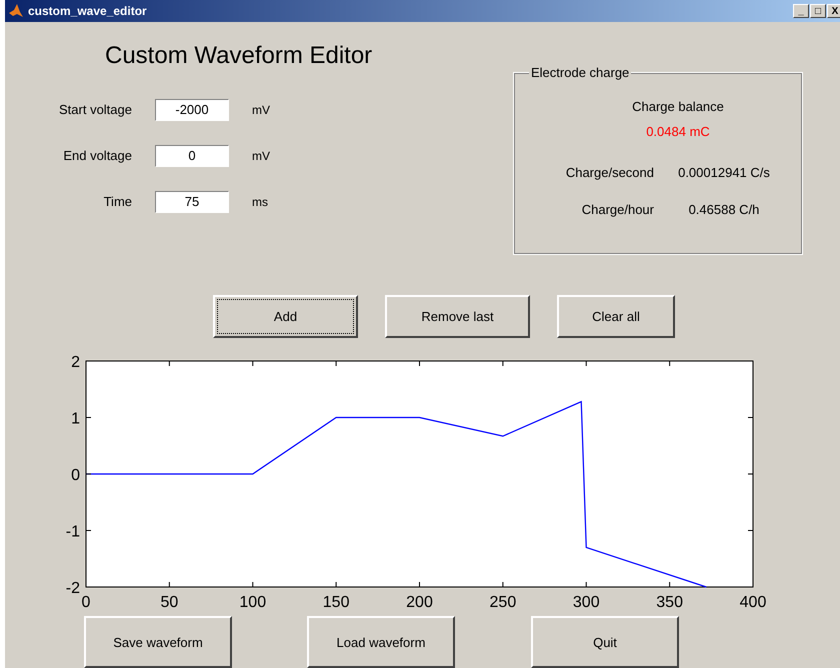 Image resolution: width=840 pixels, height=668 pixels. Describe the element at coordinates (669, 602) in the screenshot. I see `x-tick-label: 350` at that location.